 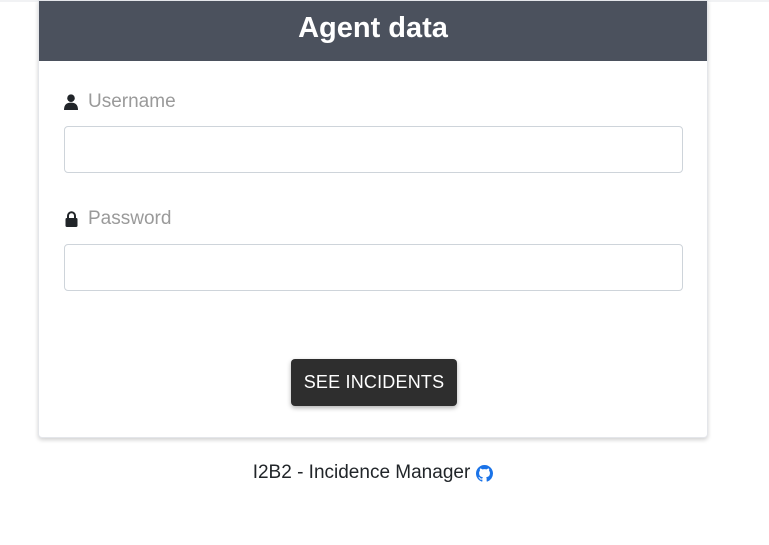 What do you see at coordinates (71, 219) in the screenshot?
I see `lock-icon` at bounding box center [71, 219].